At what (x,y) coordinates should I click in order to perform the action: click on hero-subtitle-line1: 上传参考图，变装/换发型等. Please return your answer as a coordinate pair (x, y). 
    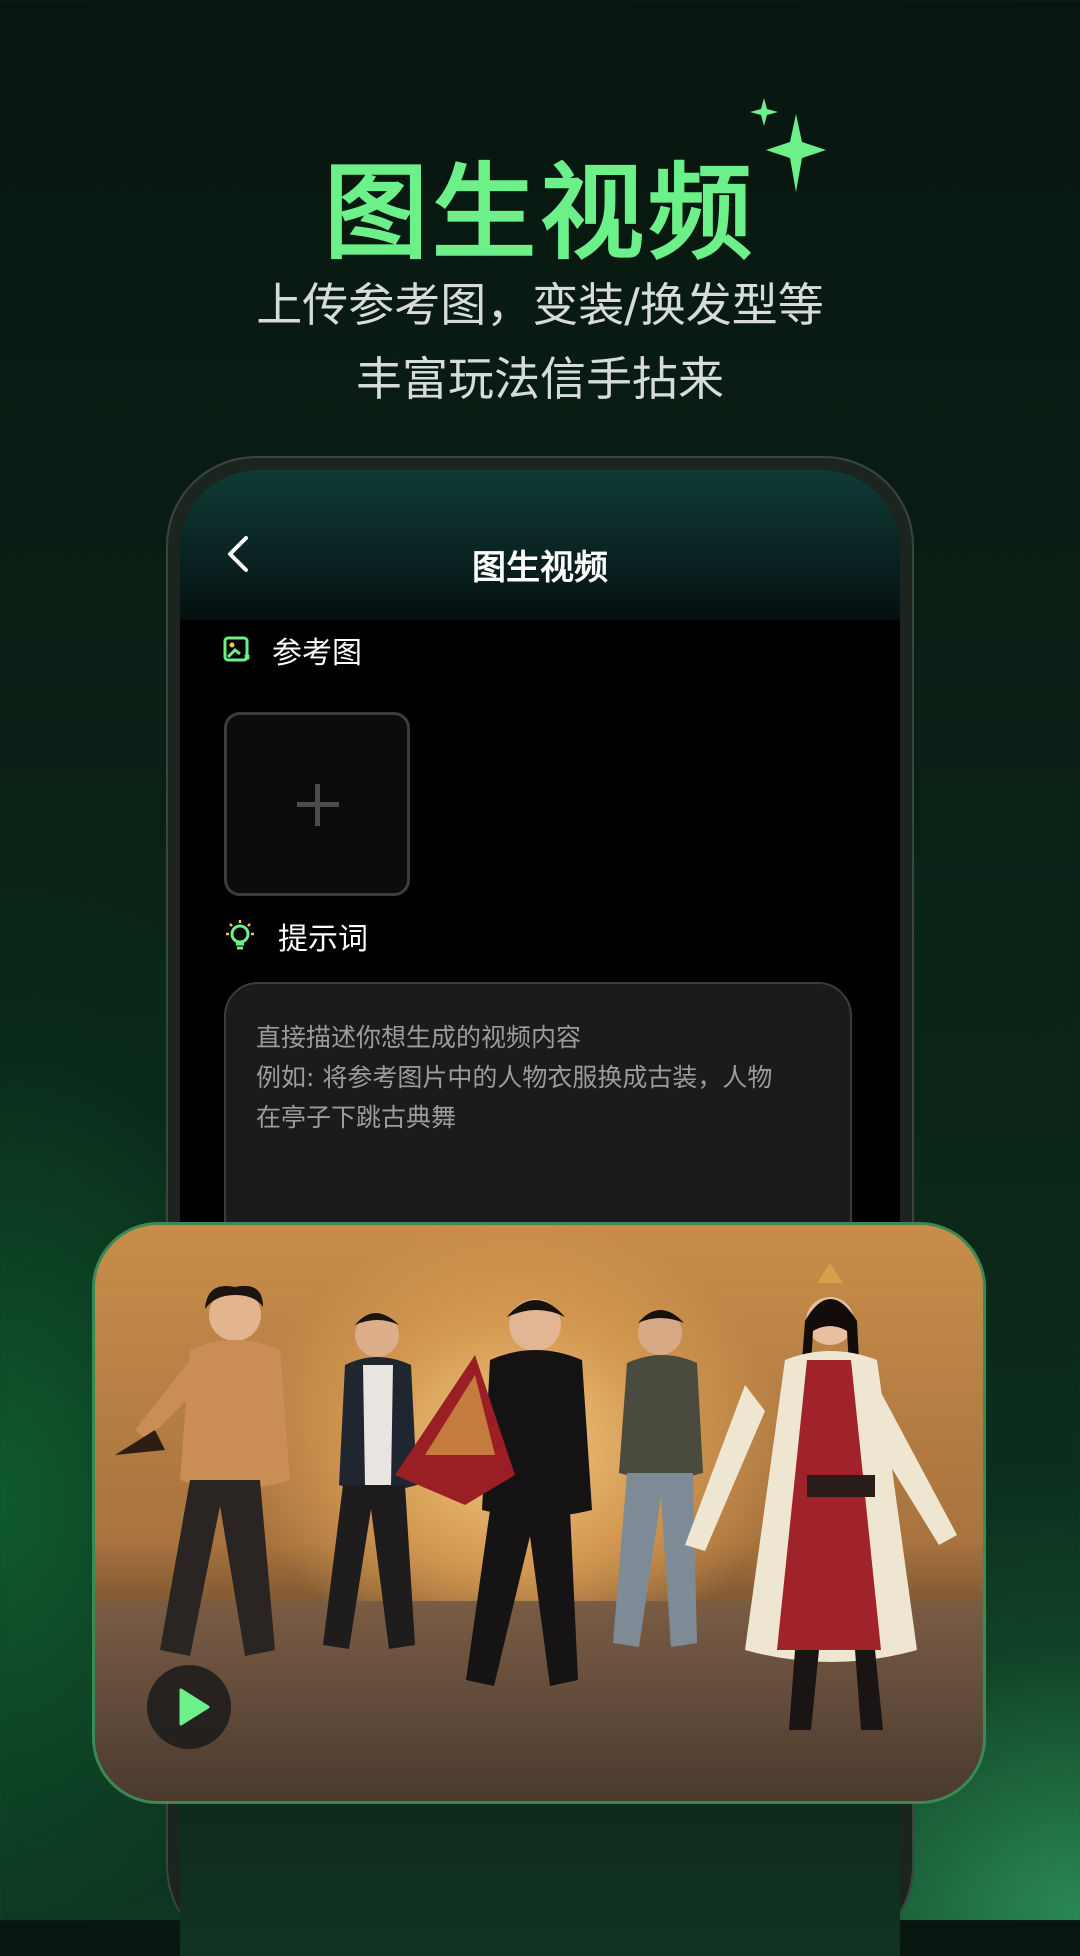
    Looking at the image, I should click on (540, 305).